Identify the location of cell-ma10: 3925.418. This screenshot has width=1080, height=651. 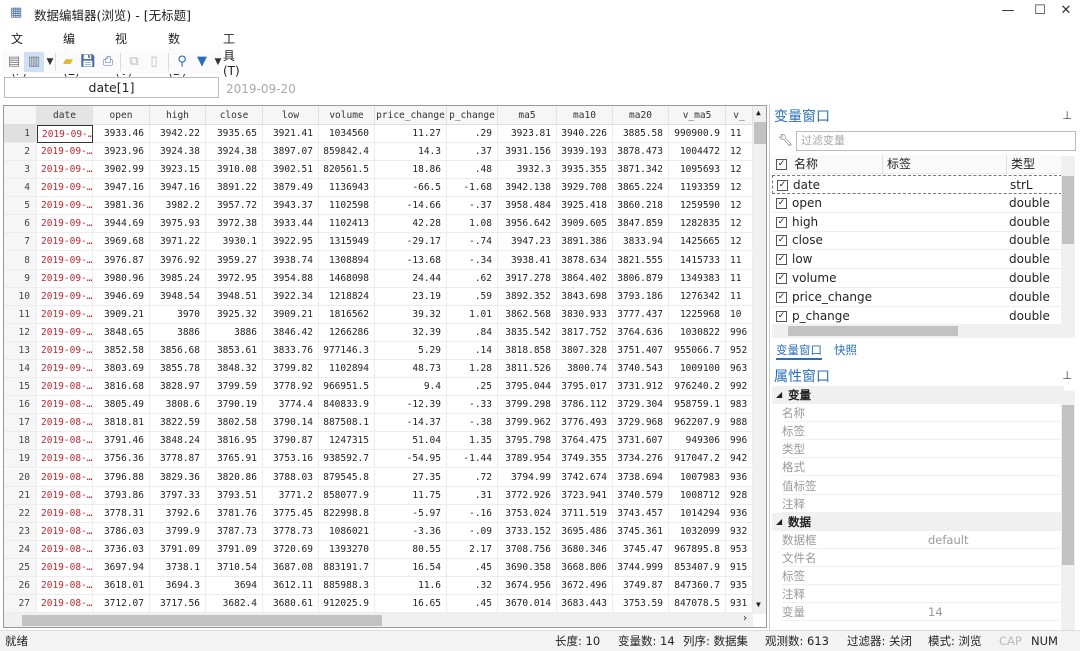
(585, 206).